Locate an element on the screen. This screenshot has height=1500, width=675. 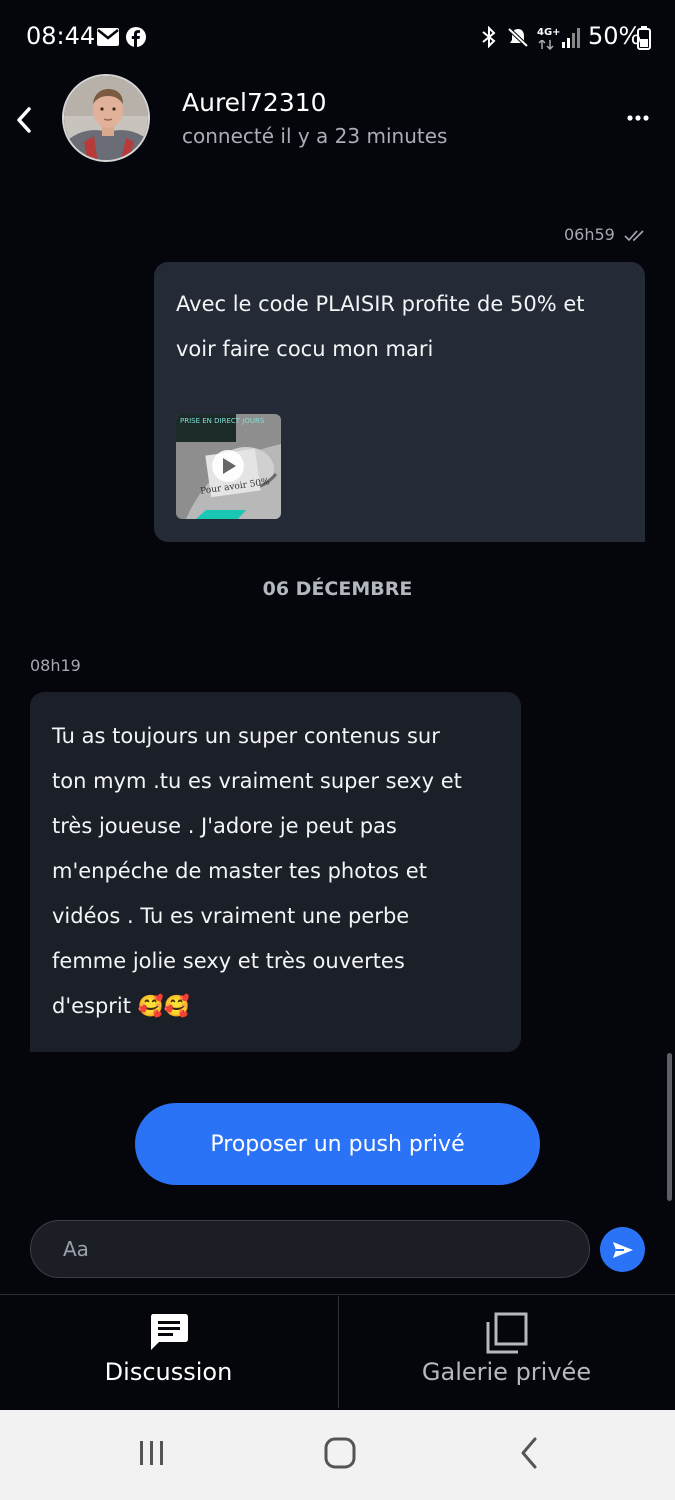
more-icon is located at coordinates (638, 118).